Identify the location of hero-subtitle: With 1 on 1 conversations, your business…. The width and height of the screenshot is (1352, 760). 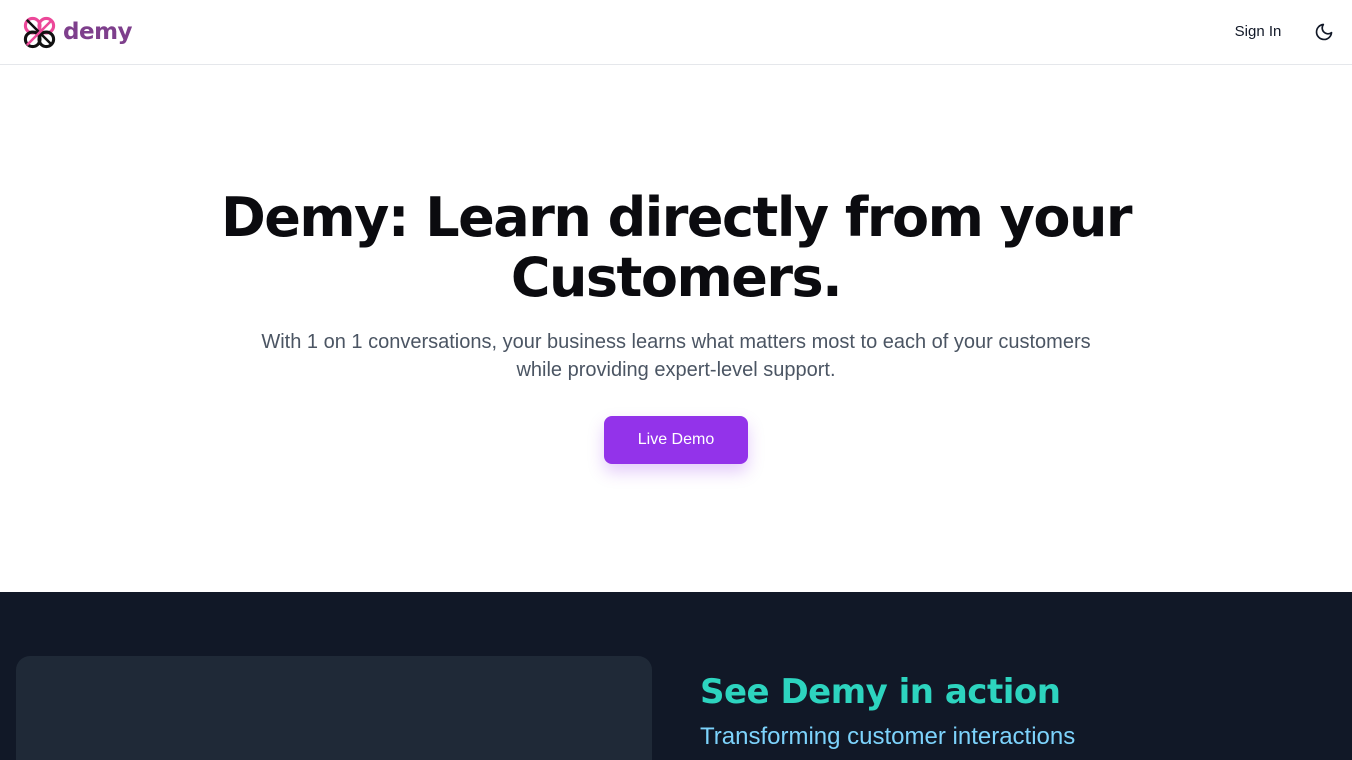
(676, 356).